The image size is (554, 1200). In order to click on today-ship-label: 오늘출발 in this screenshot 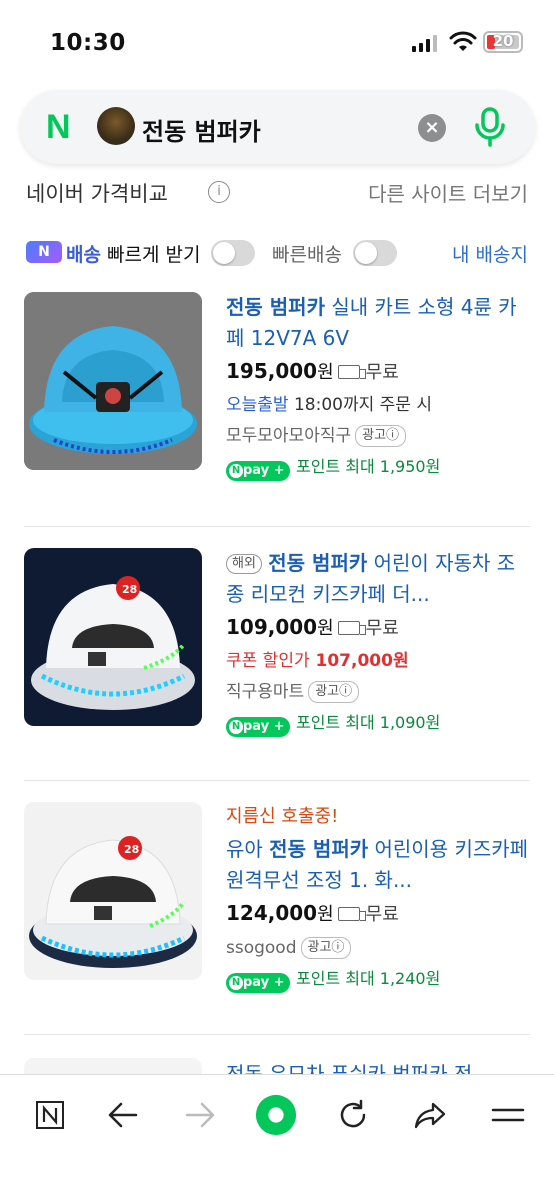, I will do `click(257, 405)`.